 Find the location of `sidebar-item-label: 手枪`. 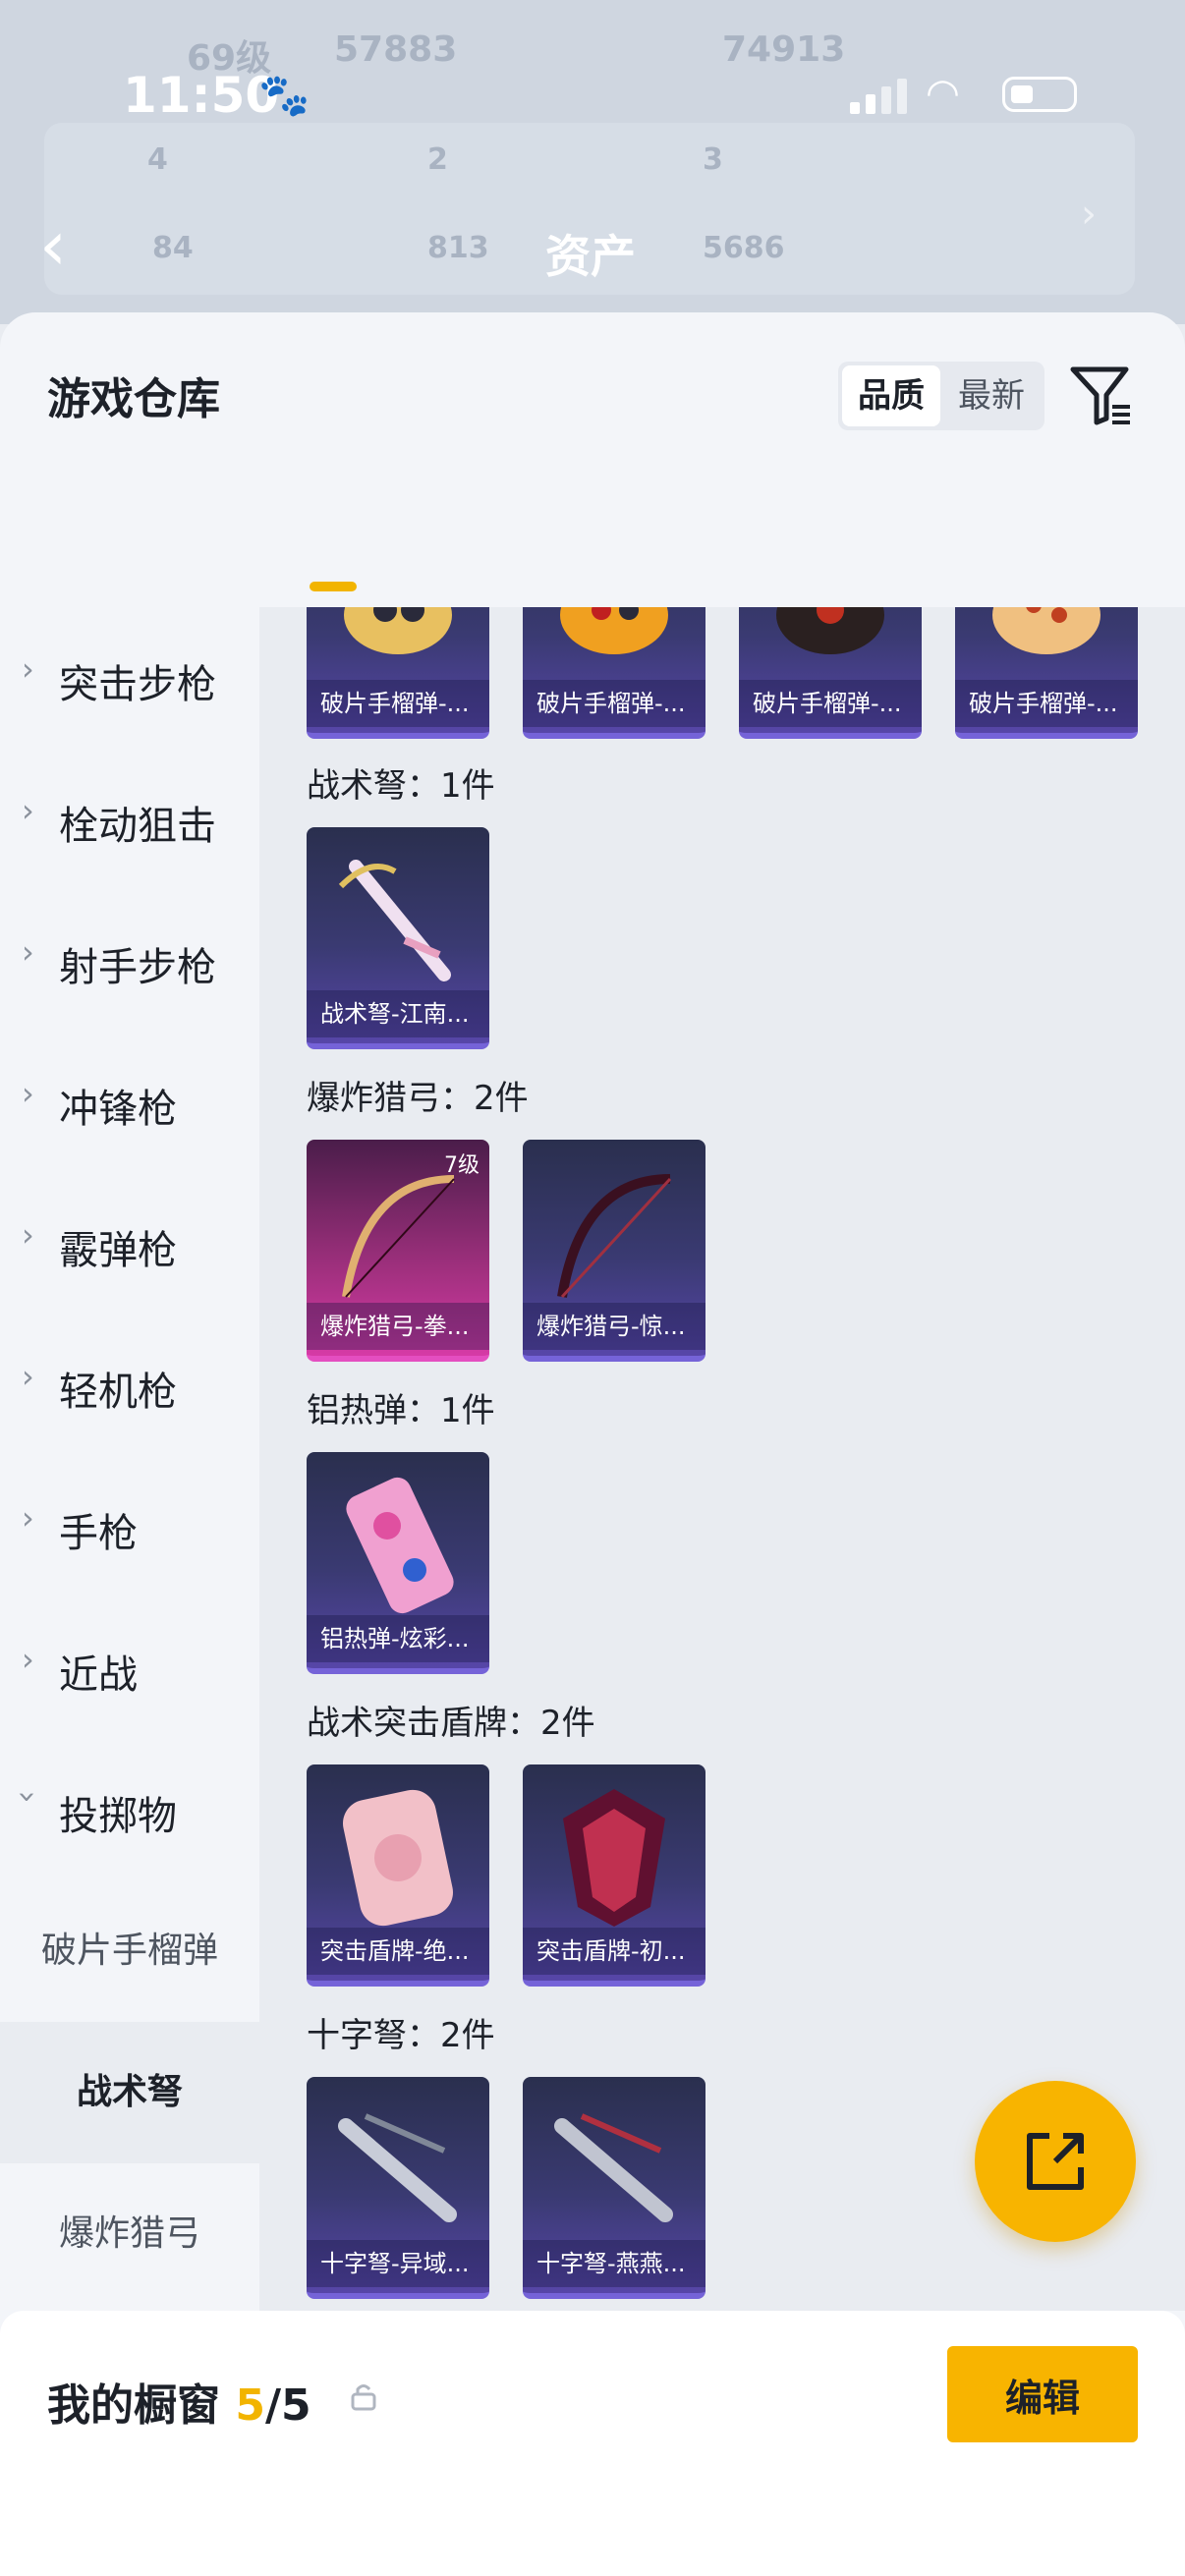

sidebar-item-label: 手枪 is located at coordinates (99, 1533).